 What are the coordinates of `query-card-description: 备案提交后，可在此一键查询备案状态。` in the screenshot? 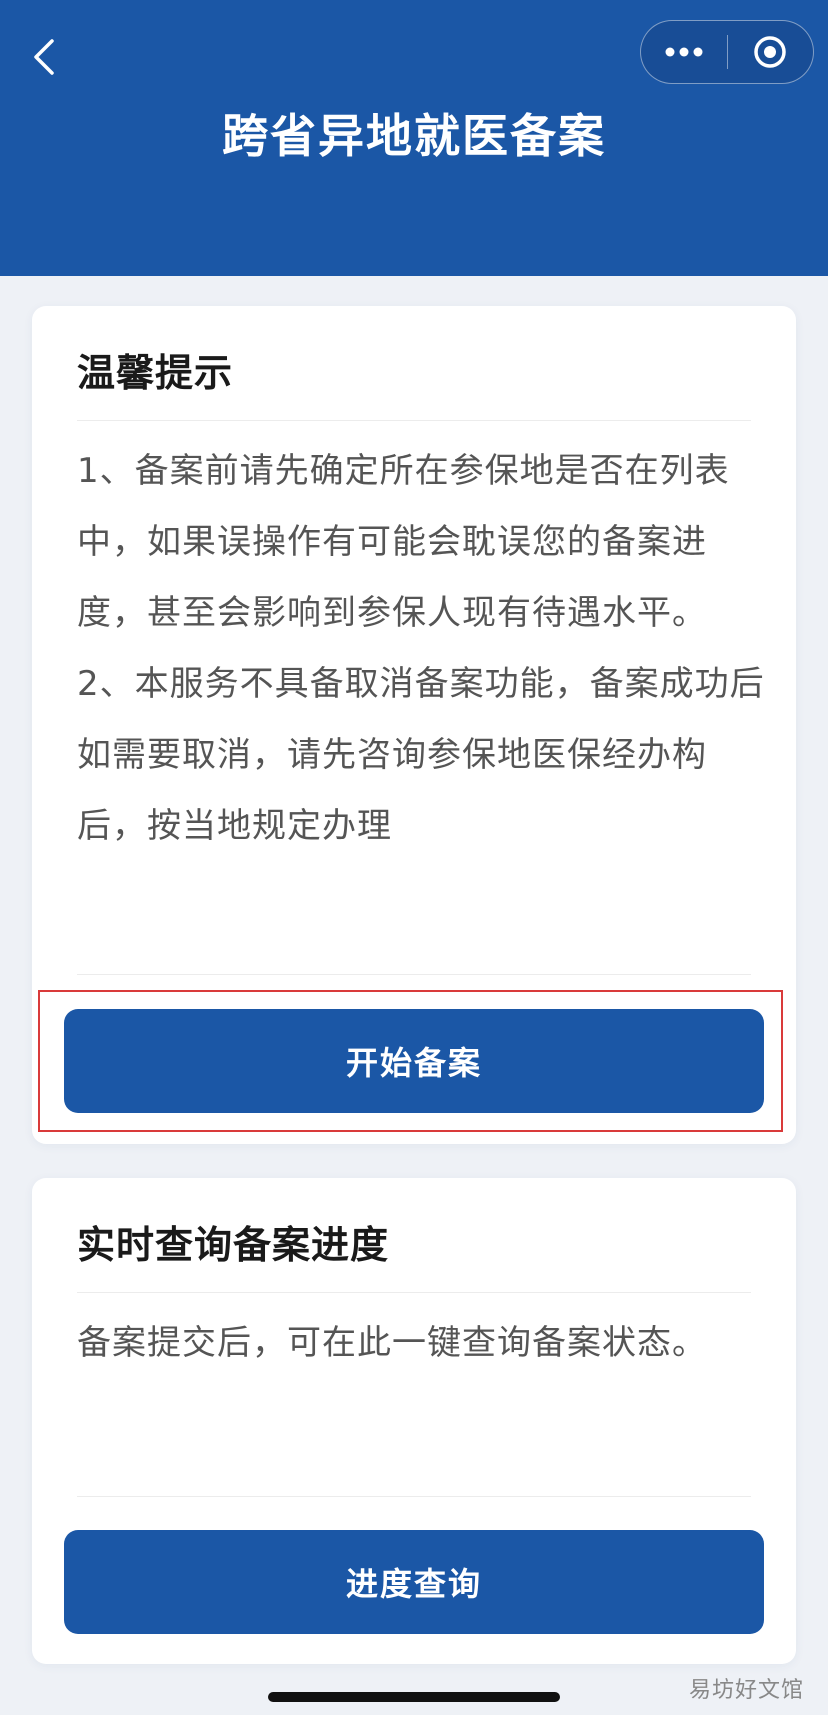 It's located at (392, 1343).